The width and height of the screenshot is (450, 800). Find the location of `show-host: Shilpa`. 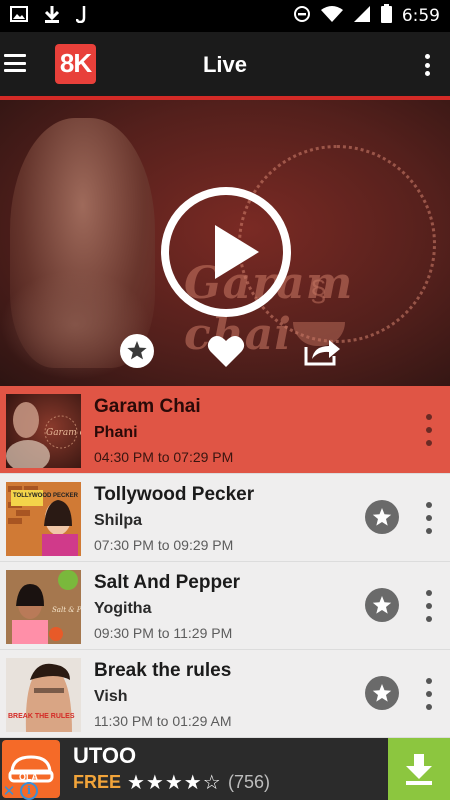

show-host: Shilpa is located at coordinates (118, 520).